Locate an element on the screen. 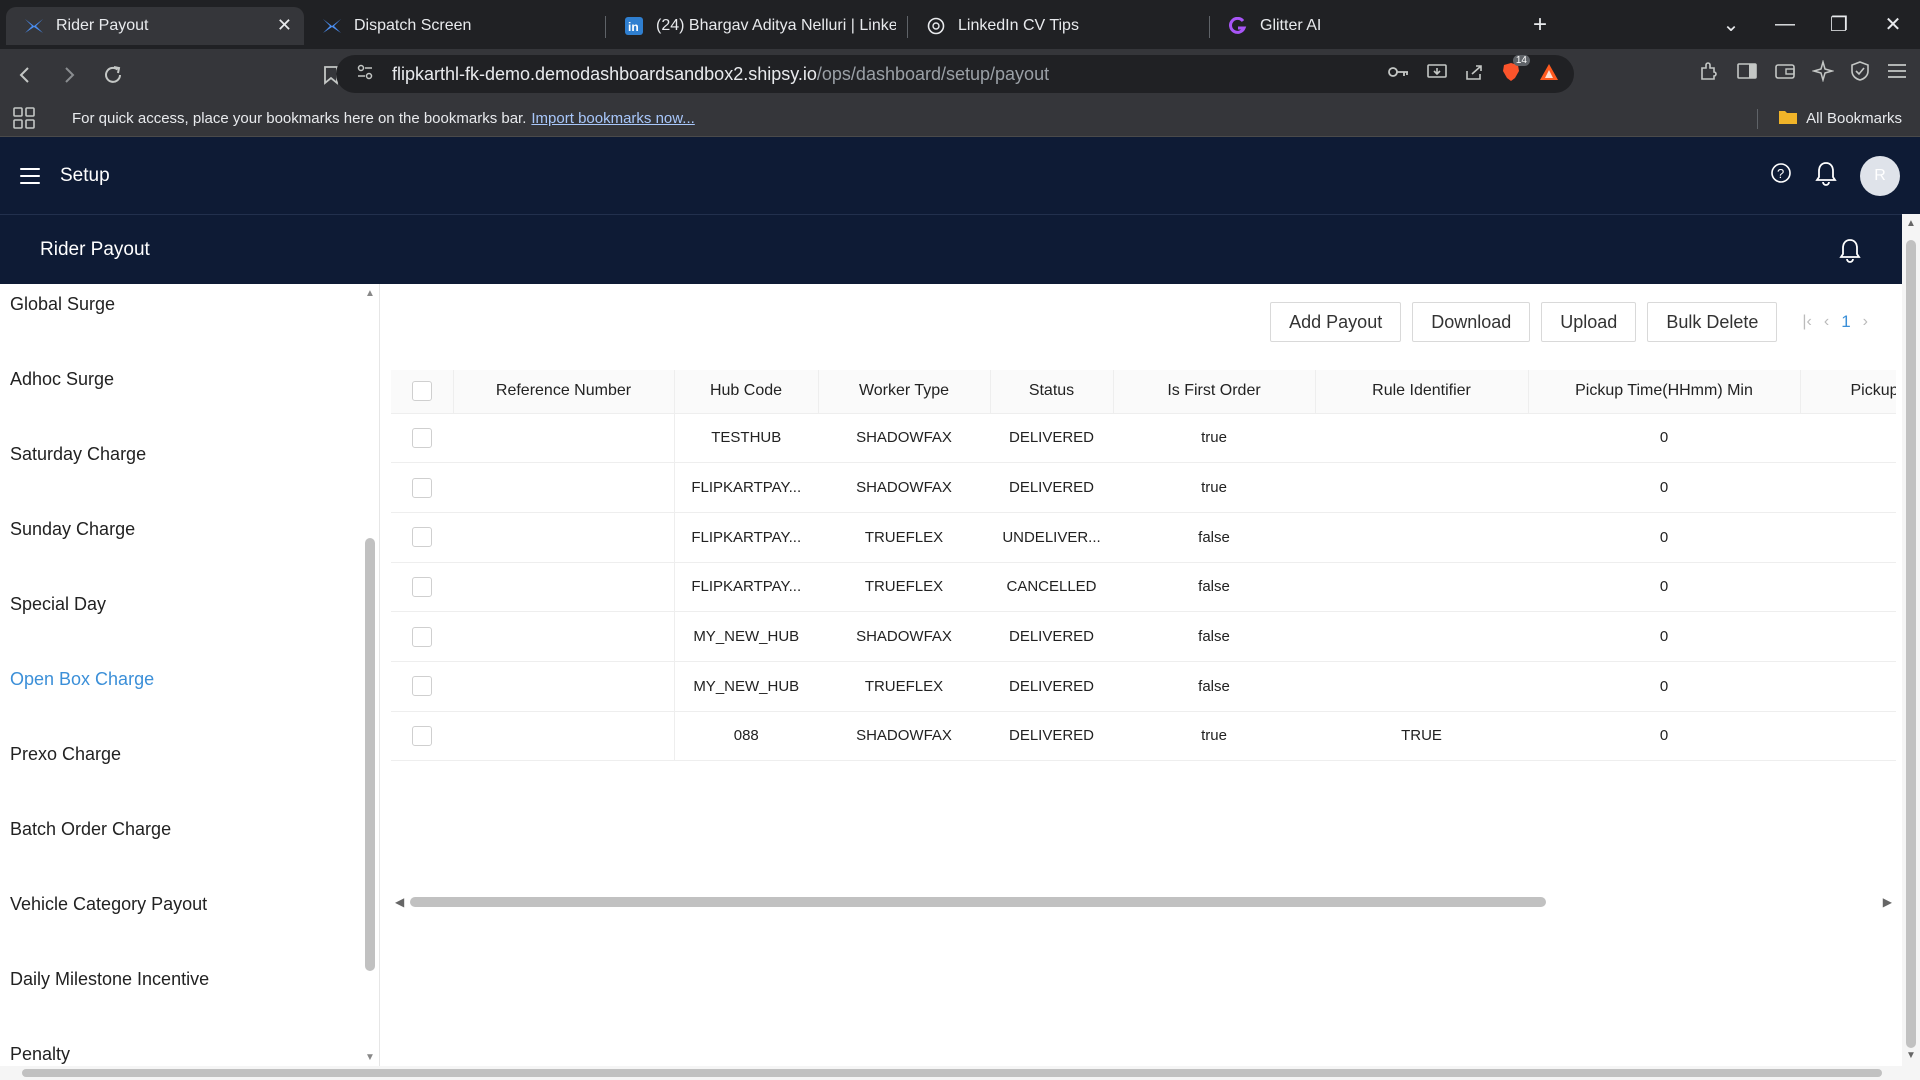 This screenshot has height=1080, width=1920. hamburger-menu-icon is located at coordinates (30, 175).